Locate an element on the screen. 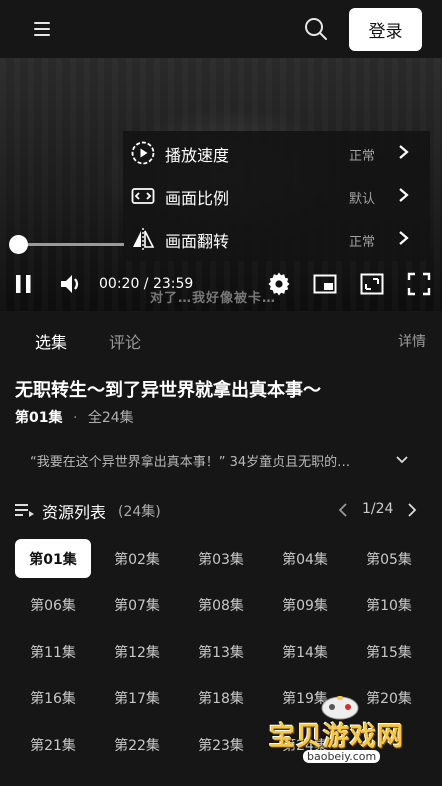 This screenshot has width=442, height=786. menu-item-label: 画面翻转 is located at coordinates (197, 241).